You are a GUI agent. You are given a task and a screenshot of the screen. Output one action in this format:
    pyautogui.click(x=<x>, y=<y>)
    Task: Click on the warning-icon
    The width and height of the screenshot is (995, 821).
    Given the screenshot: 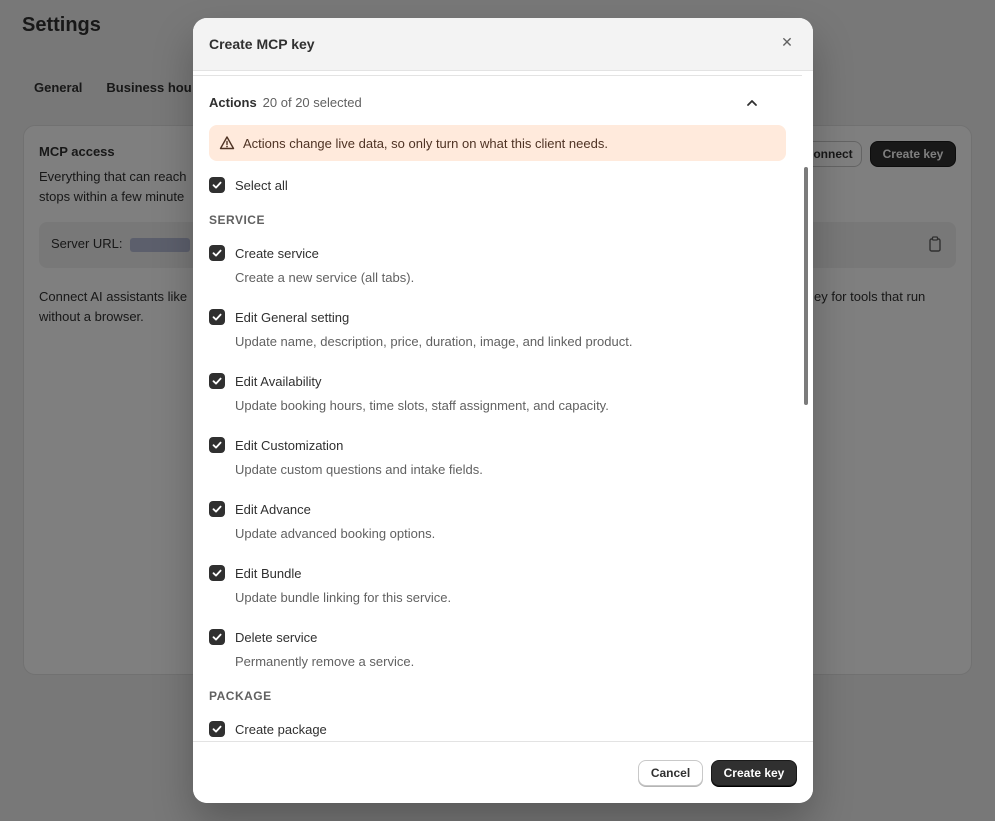 What is the action you would take?
    pyautogui.click(x=227, y=143)
    